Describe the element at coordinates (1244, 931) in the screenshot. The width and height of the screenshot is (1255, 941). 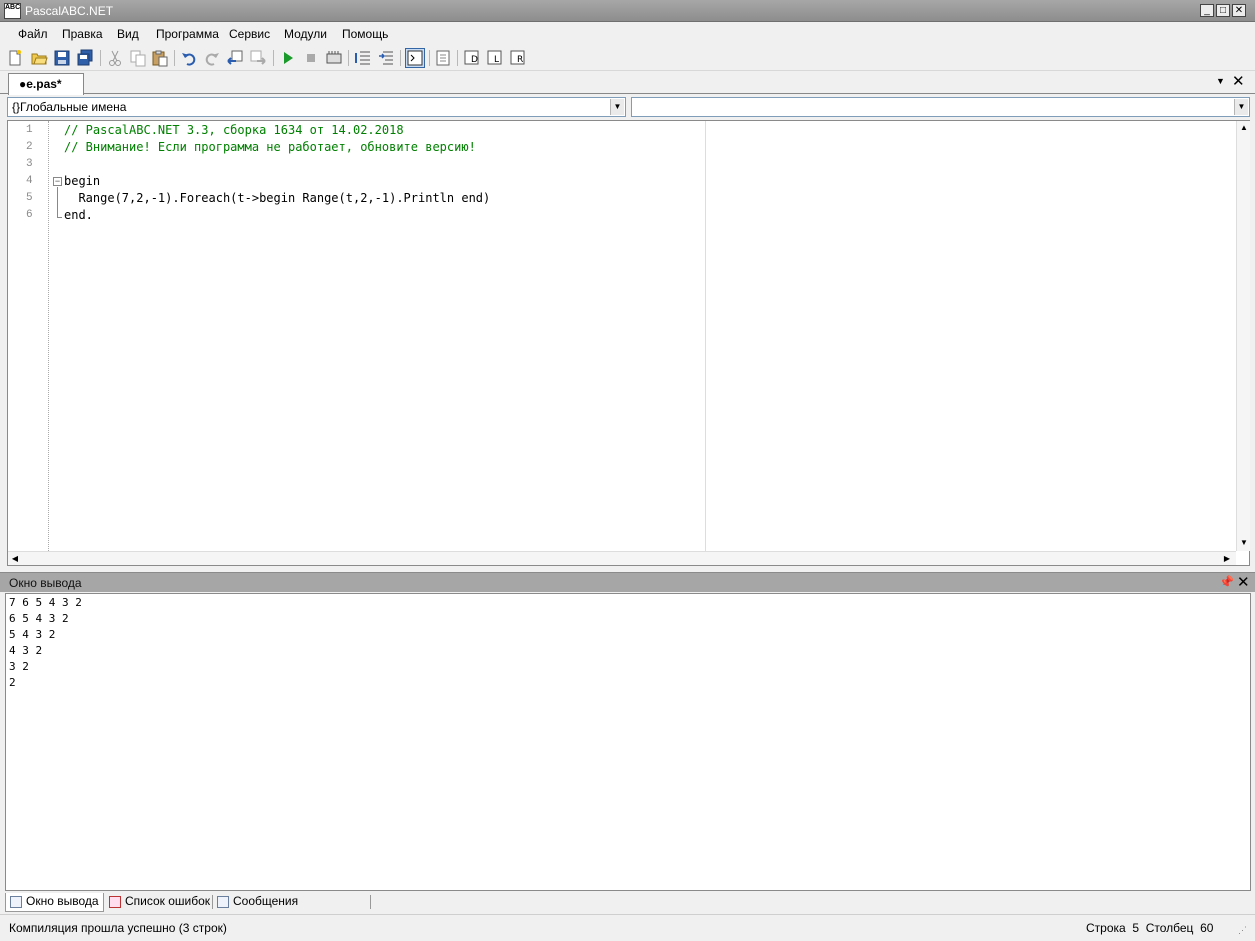
I see `resize-grip-icon: ⋰` at that location.